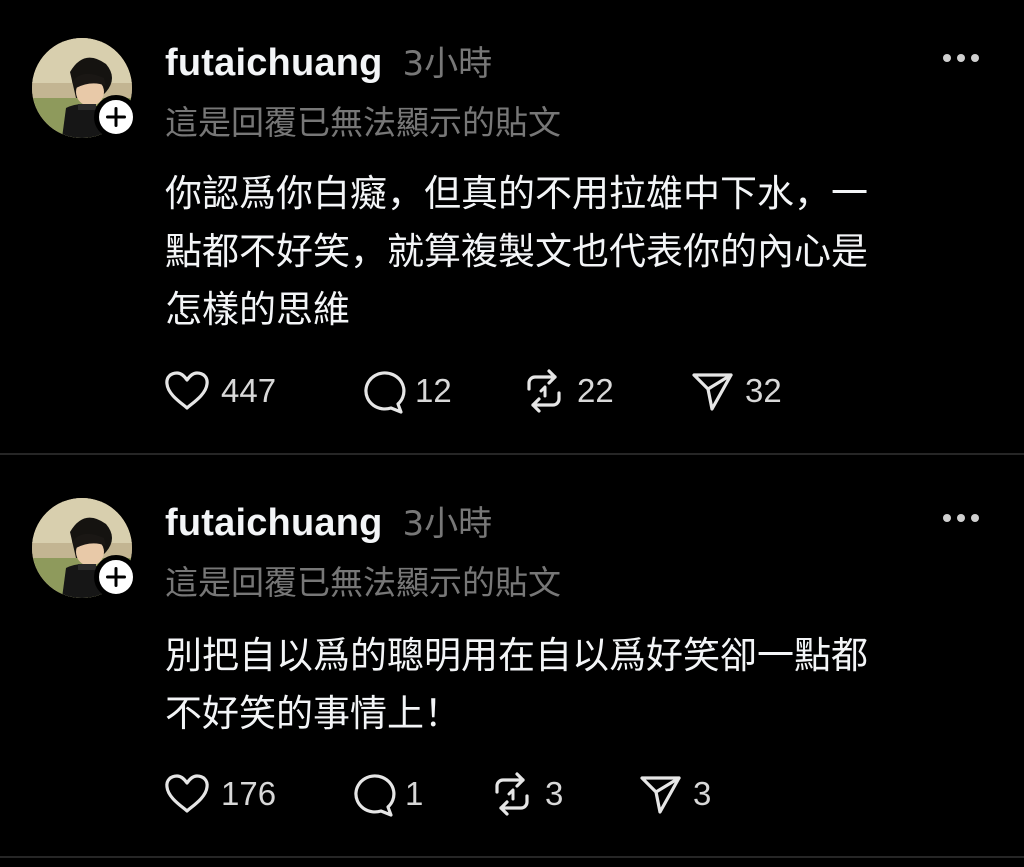 This screenshot has height=867, width=1024. I want to click on reply-count: 12, so click(433, 390).